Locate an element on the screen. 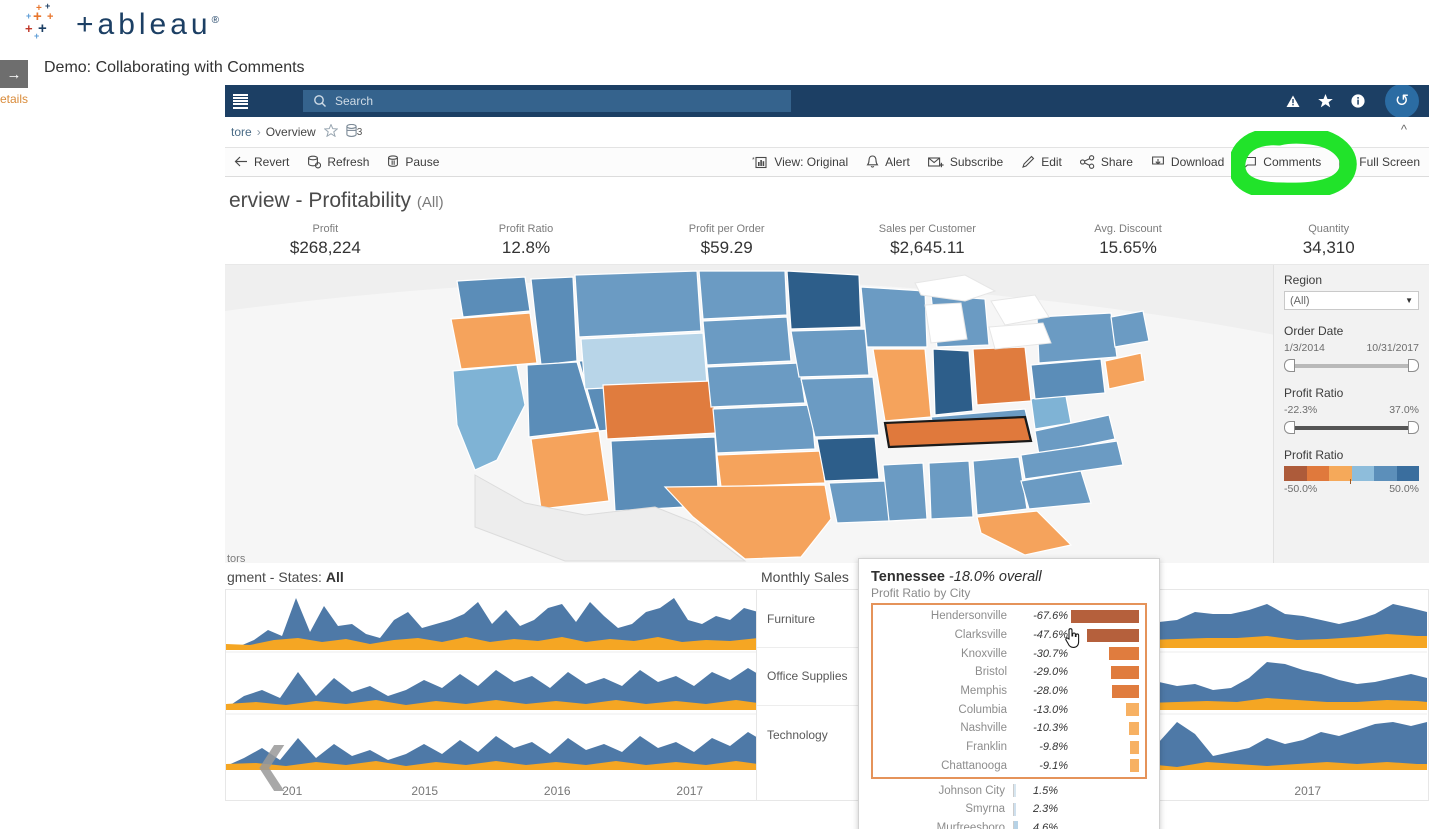  kpi-value: 15.65% is located at coordinates (1128, 247).